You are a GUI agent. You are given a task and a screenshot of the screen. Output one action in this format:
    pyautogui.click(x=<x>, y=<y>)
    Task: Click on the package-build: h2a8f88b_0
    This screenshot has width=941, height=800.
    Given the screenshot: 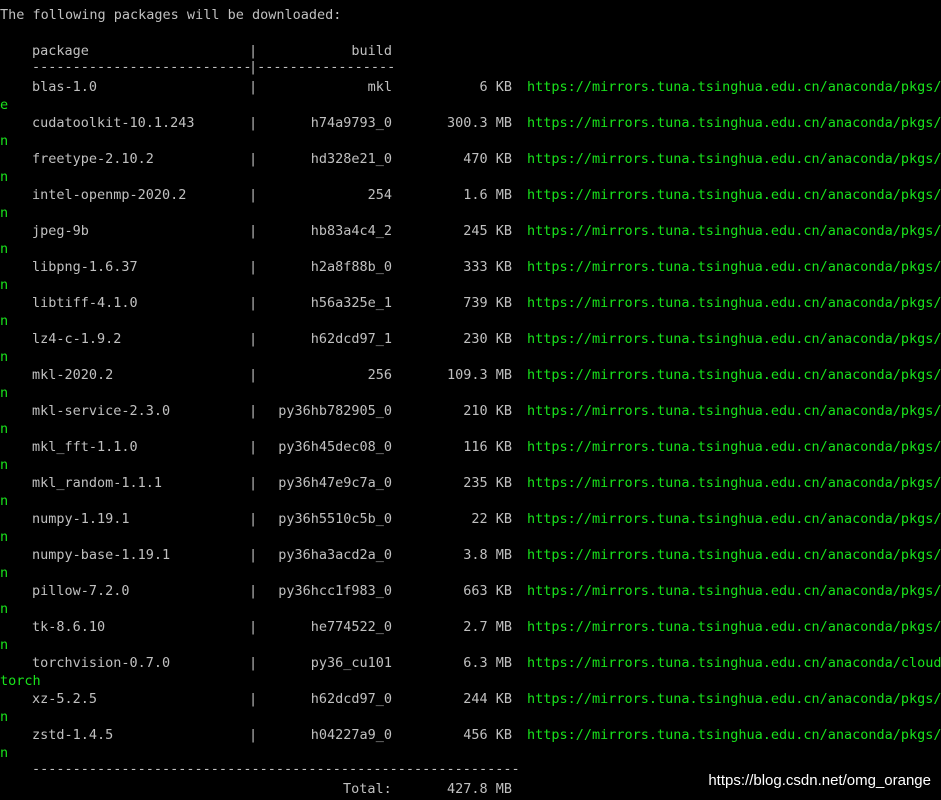 What is the action you would take?
    pyautogui.click(x=351, y=267)
    